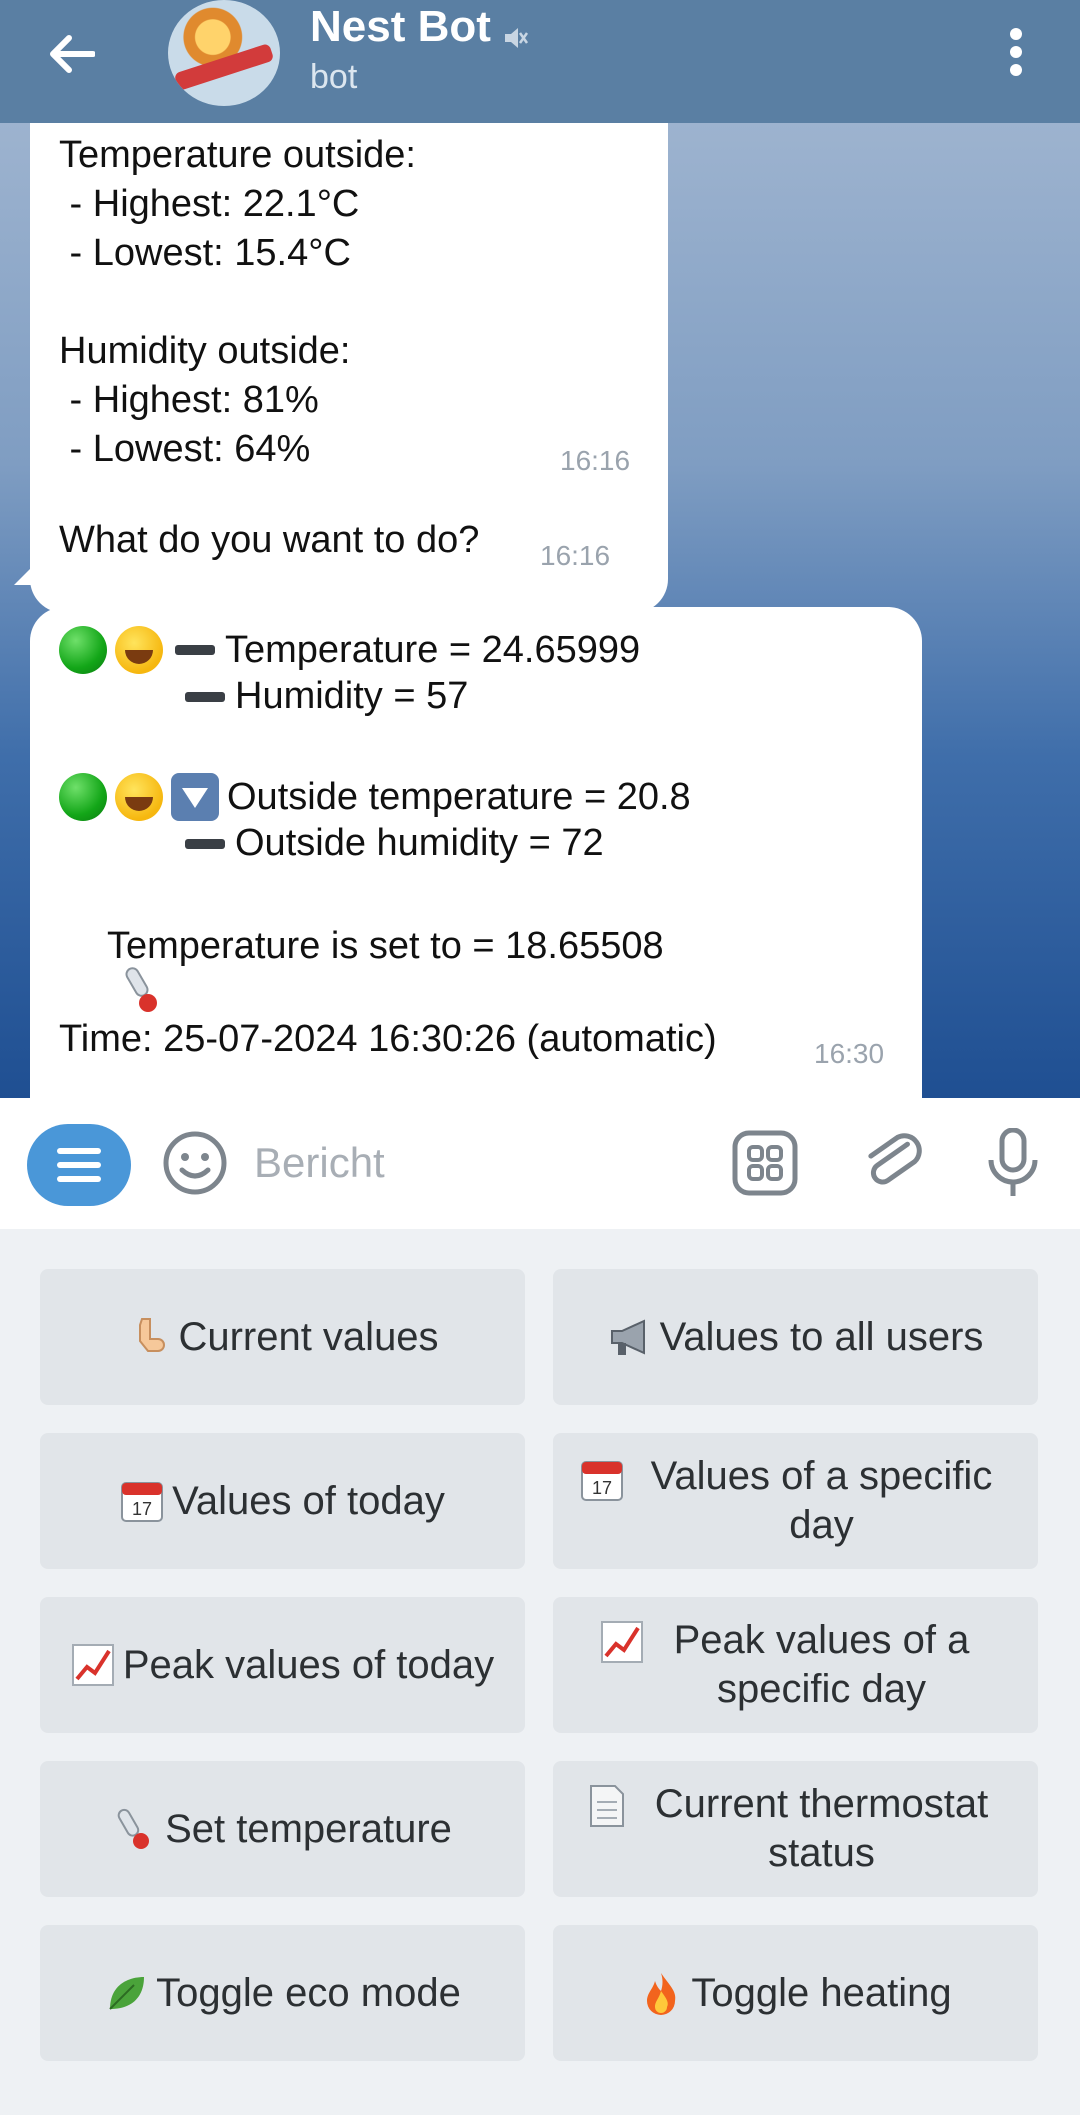  Describe the element at coordinates (375, 797) in the screenshot. I see `message-line: Outside temperature = 20.8` at that location.